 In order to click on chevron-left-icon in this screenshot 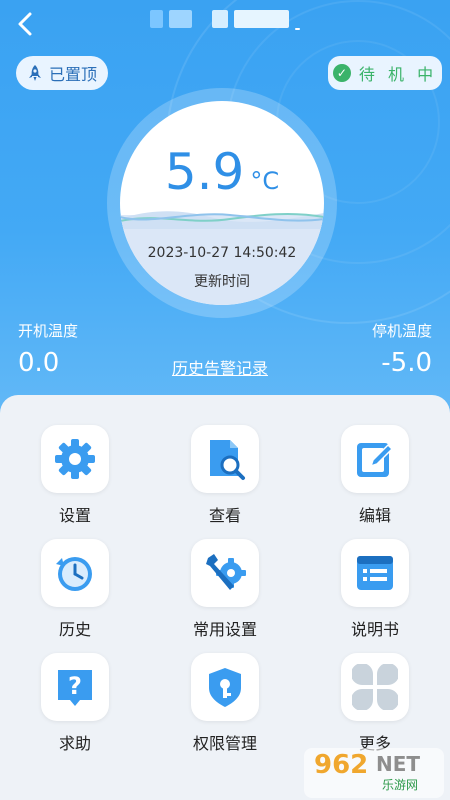, I will do `click(25, 24)`.